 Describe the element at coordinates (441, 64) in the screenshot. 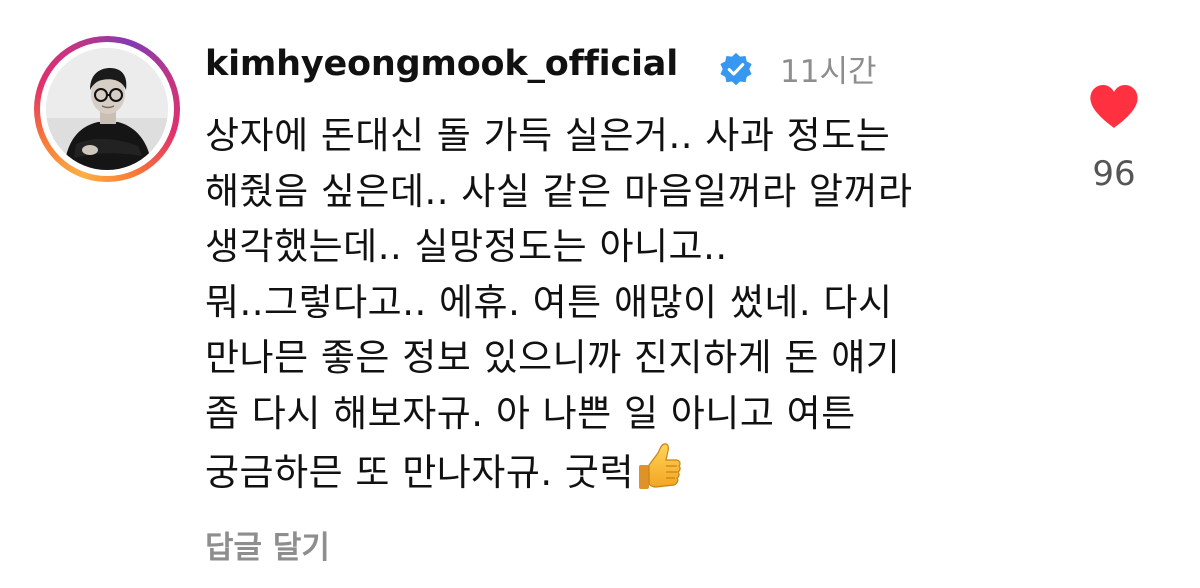

I see `username: kimhyeongmook_official` at that location.